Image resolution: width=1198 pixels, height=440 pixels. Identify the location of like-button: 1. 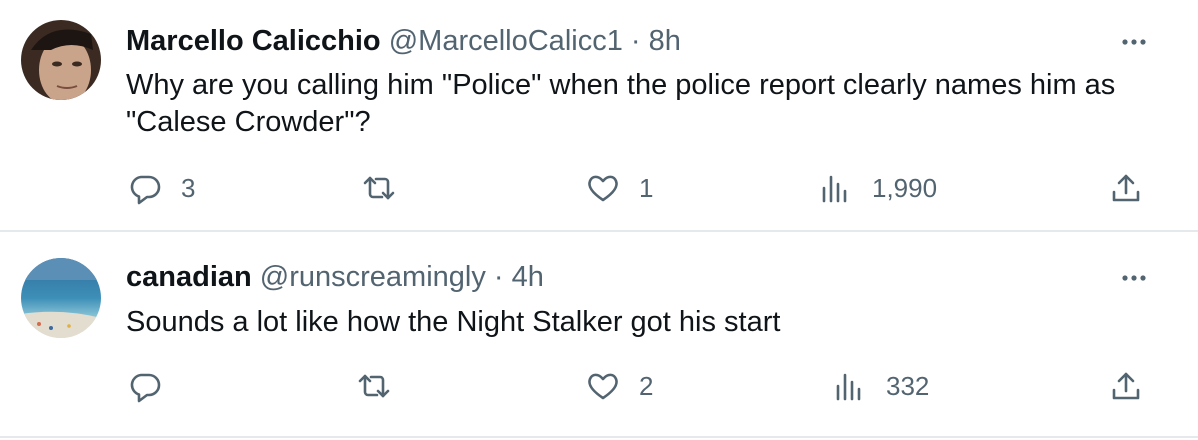
(619, 188).